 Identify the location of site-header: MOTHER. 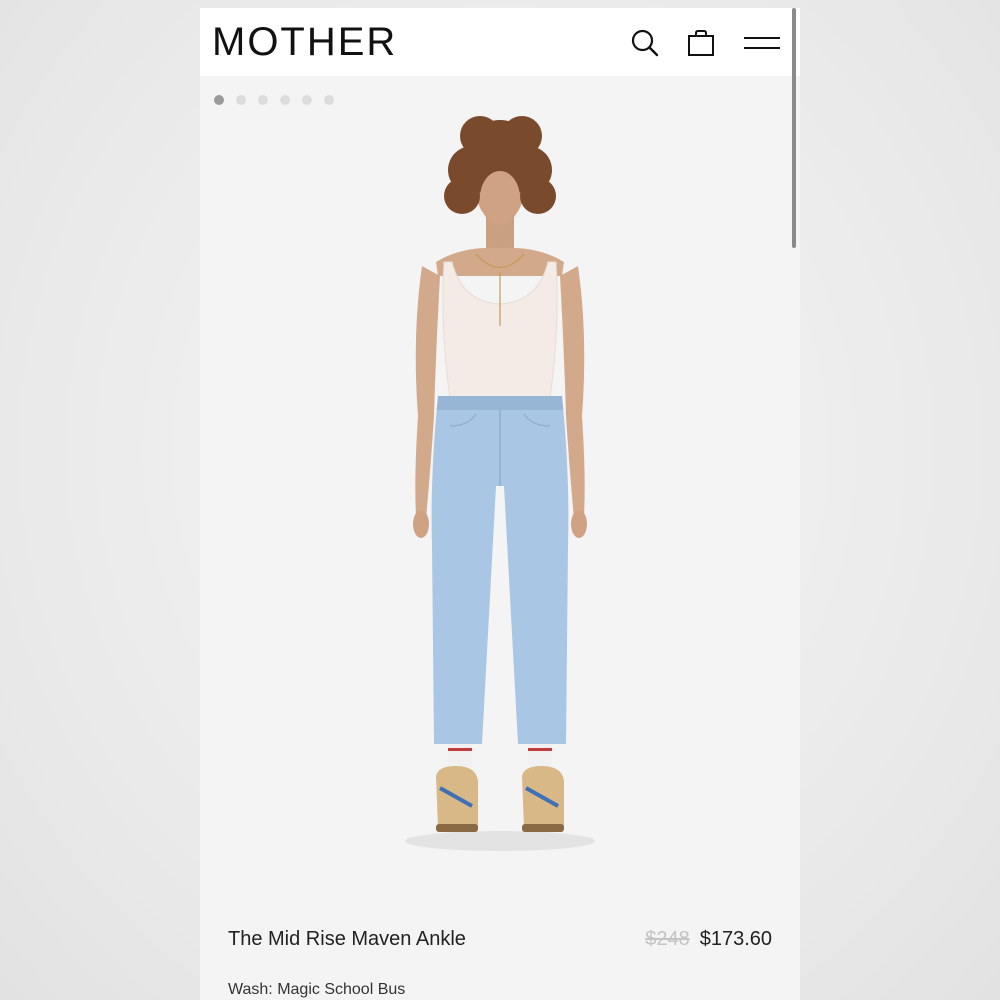
(500, 42).